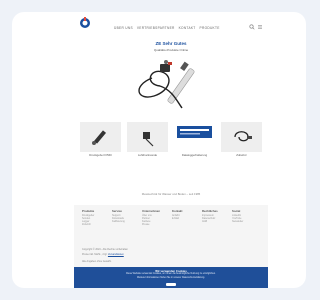 This screenshot has height=300, width=320. I want to click on nav-item: PRODUKTE, so click(210, 28).